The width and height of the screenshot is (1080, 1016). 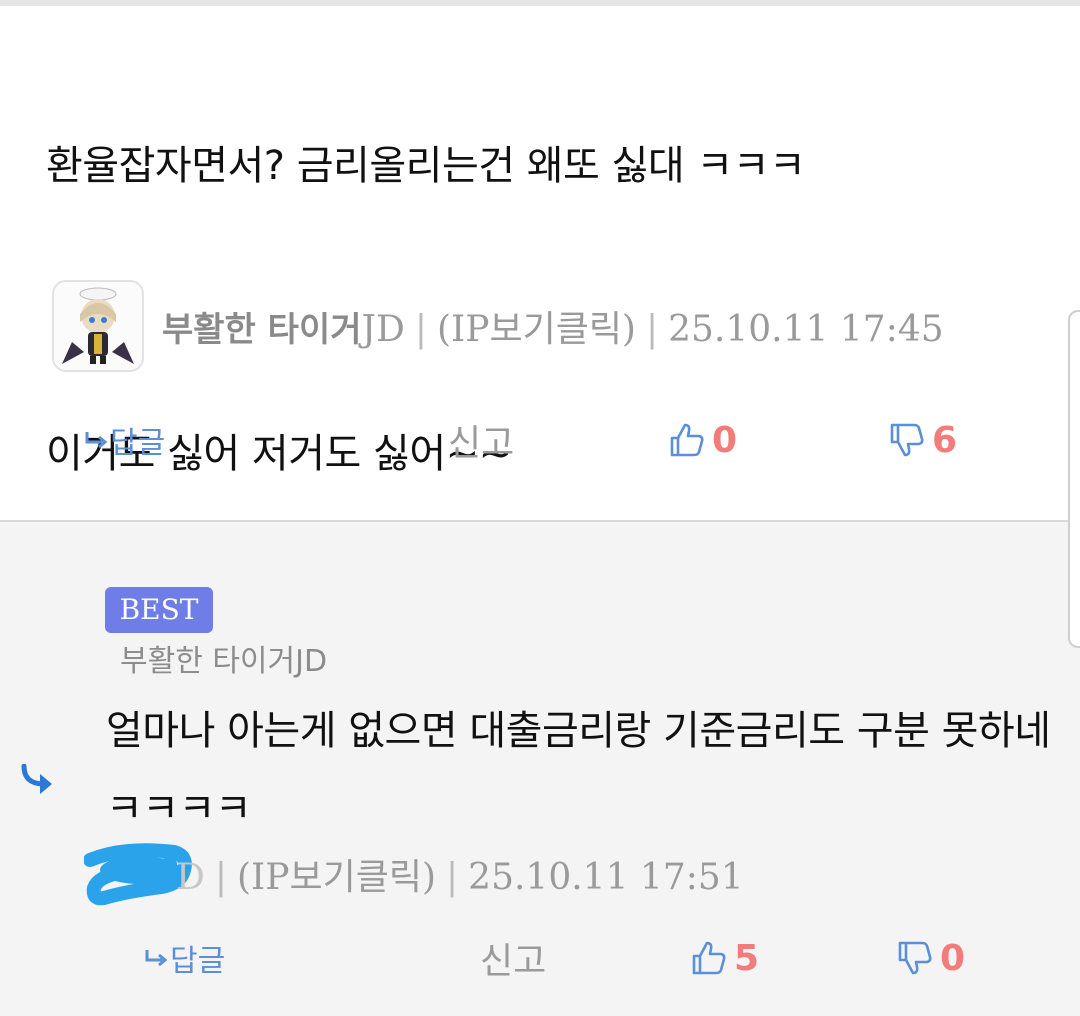 I want to click on like-button: 5, so click(x=724, y=958).